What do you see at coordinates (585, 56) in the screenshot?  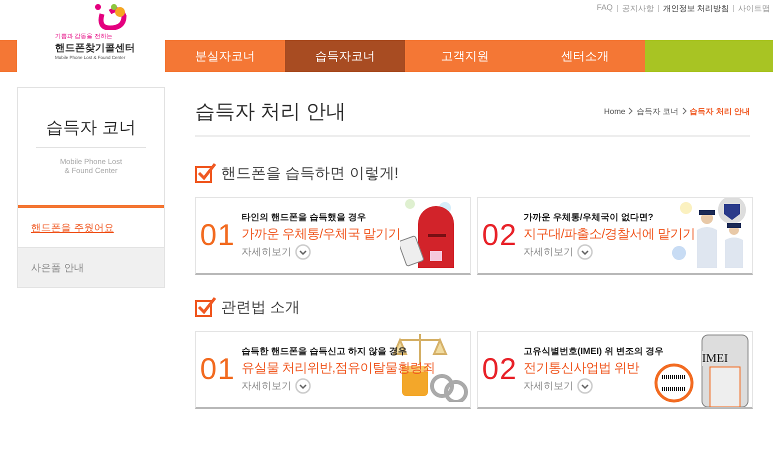 I see `nav-tab: 센터소개` at bounding box center [585, 56].